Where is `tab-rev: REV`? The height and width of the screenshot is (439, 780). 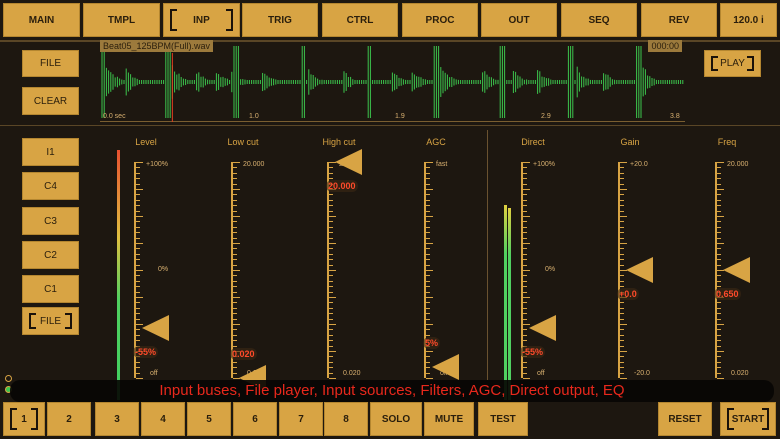
tab-rev: REV is located at coordinates (679, 20).